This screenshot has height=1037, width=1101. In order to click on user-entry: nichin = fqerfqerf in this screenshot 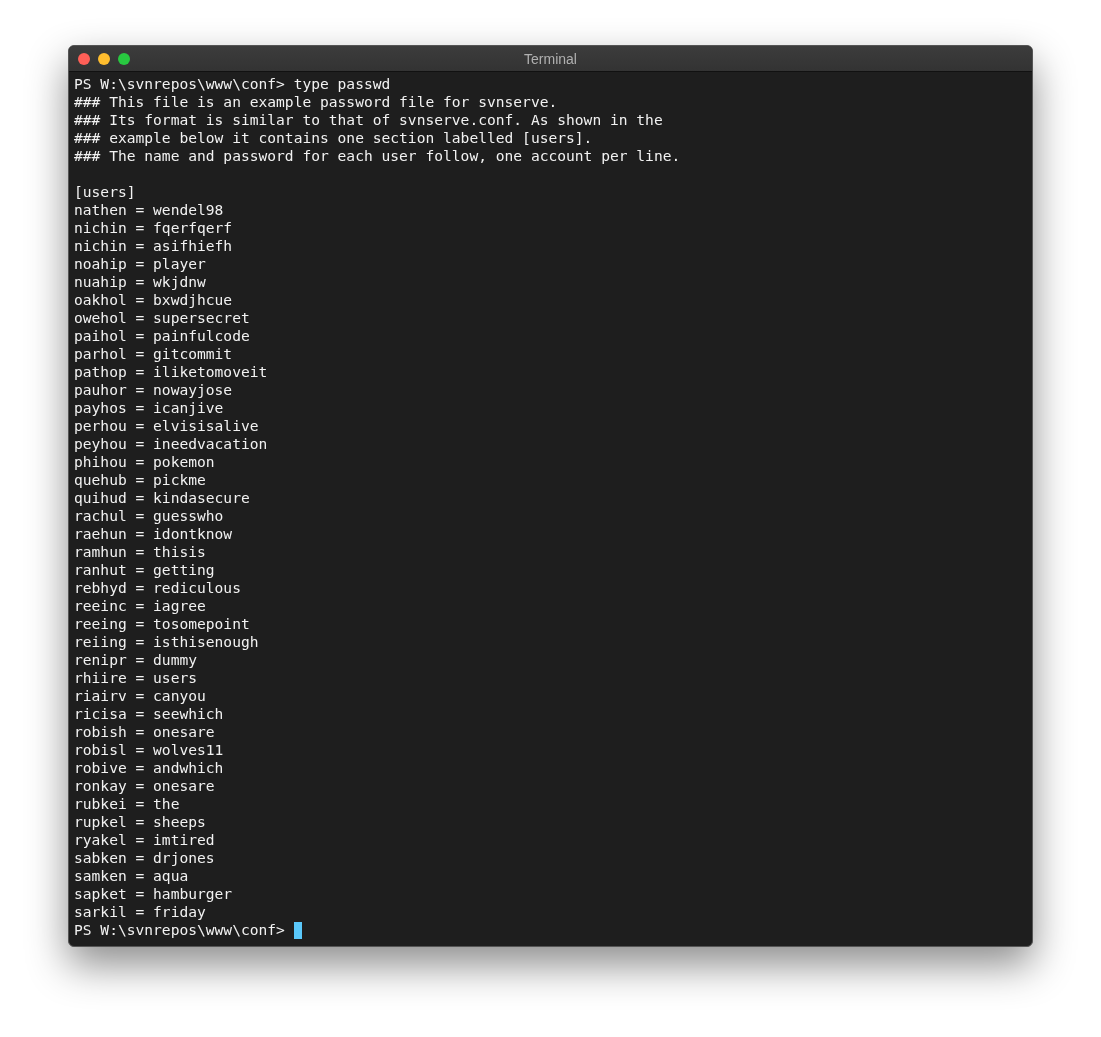, I will do `click(153, 228)`.